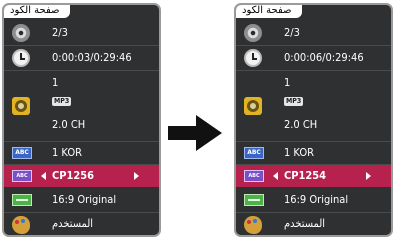  Describe the element at coordinates (73, 175) in the screenshot. I see `code-page-value: CP1256` at that location.